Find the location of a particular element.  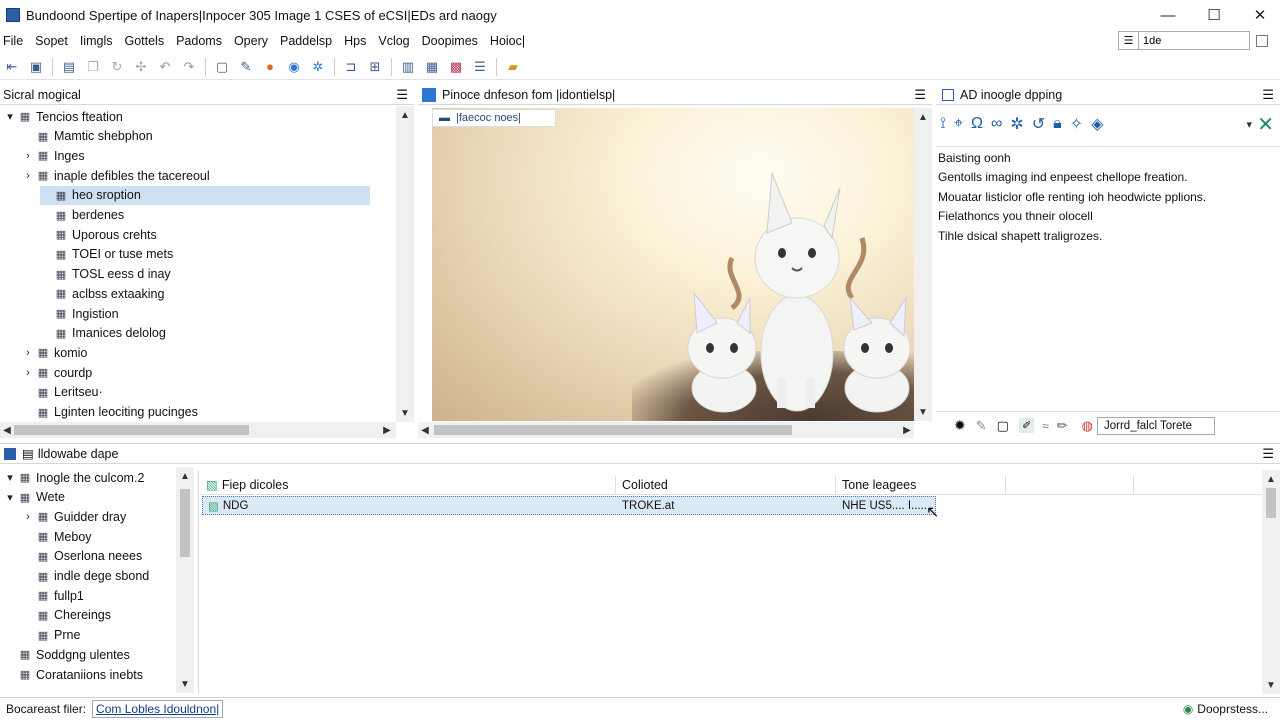

globe-icon: ◉ is located at coordinates (294, 67).